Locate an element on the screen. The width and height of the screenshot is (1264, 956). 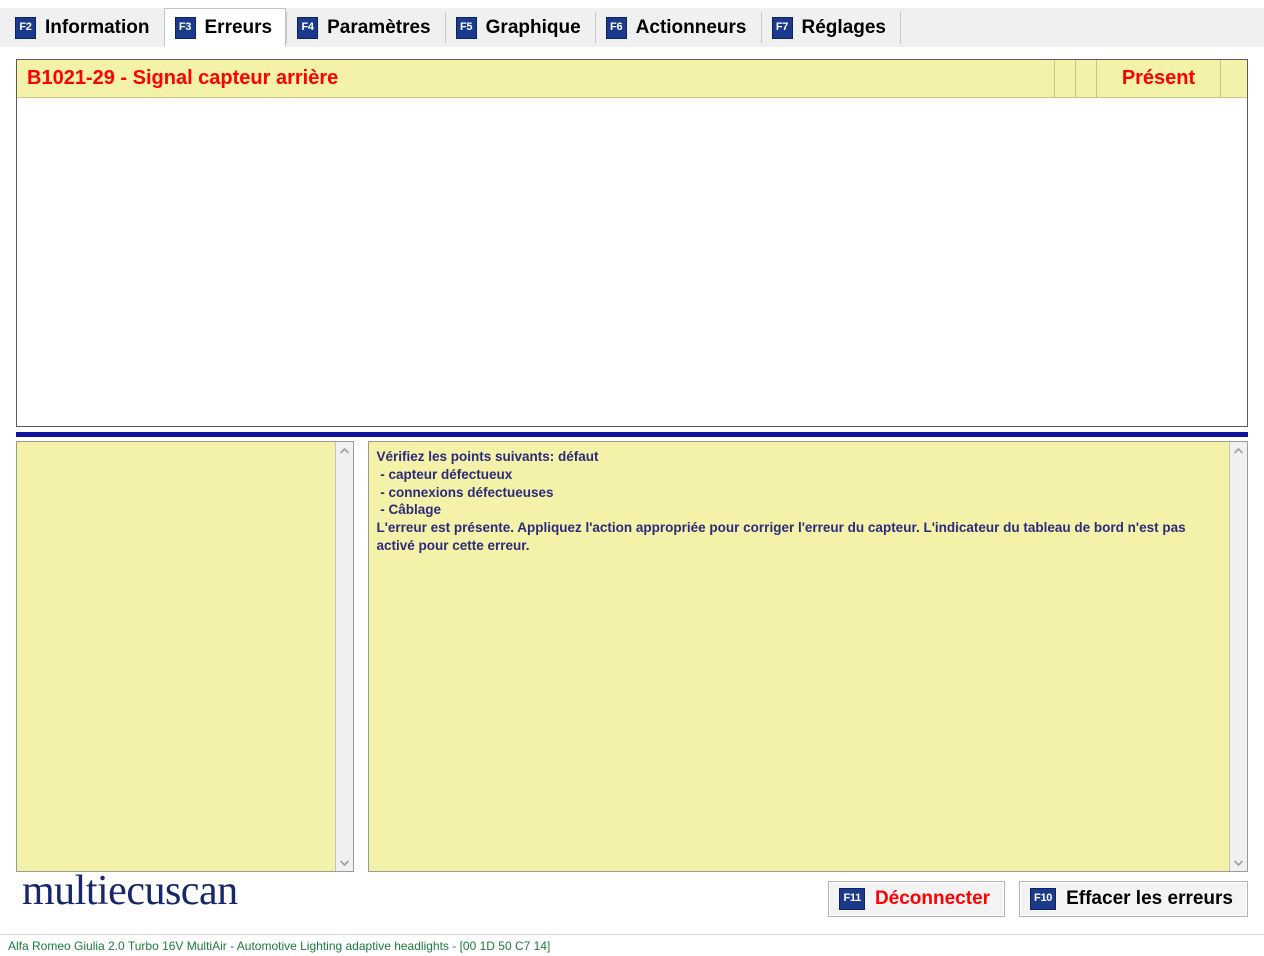
status-badge: Présent is located at coordinates (1159, 78).